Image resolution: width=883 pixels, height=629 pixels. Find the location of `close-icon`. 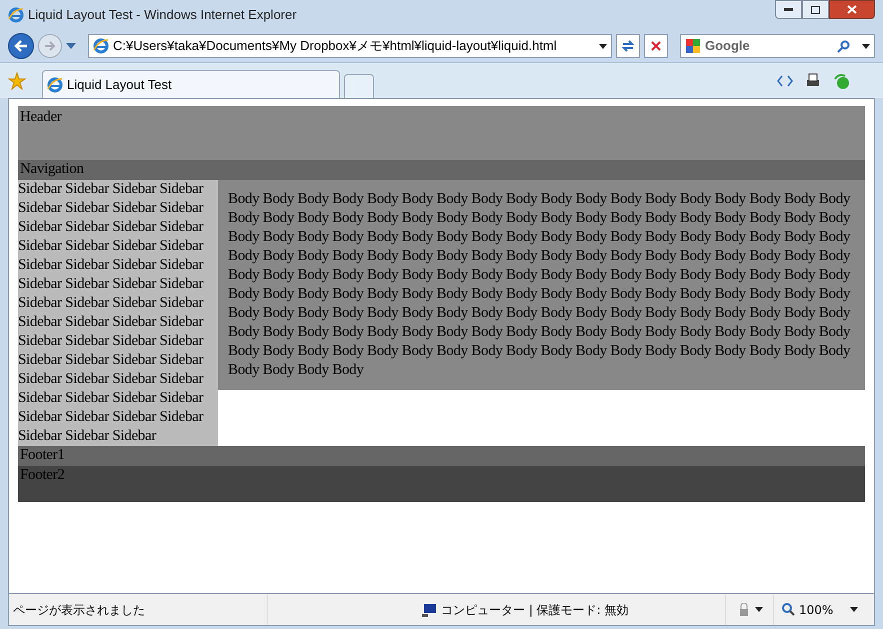

close-icon is located at coordinates (852, 9).